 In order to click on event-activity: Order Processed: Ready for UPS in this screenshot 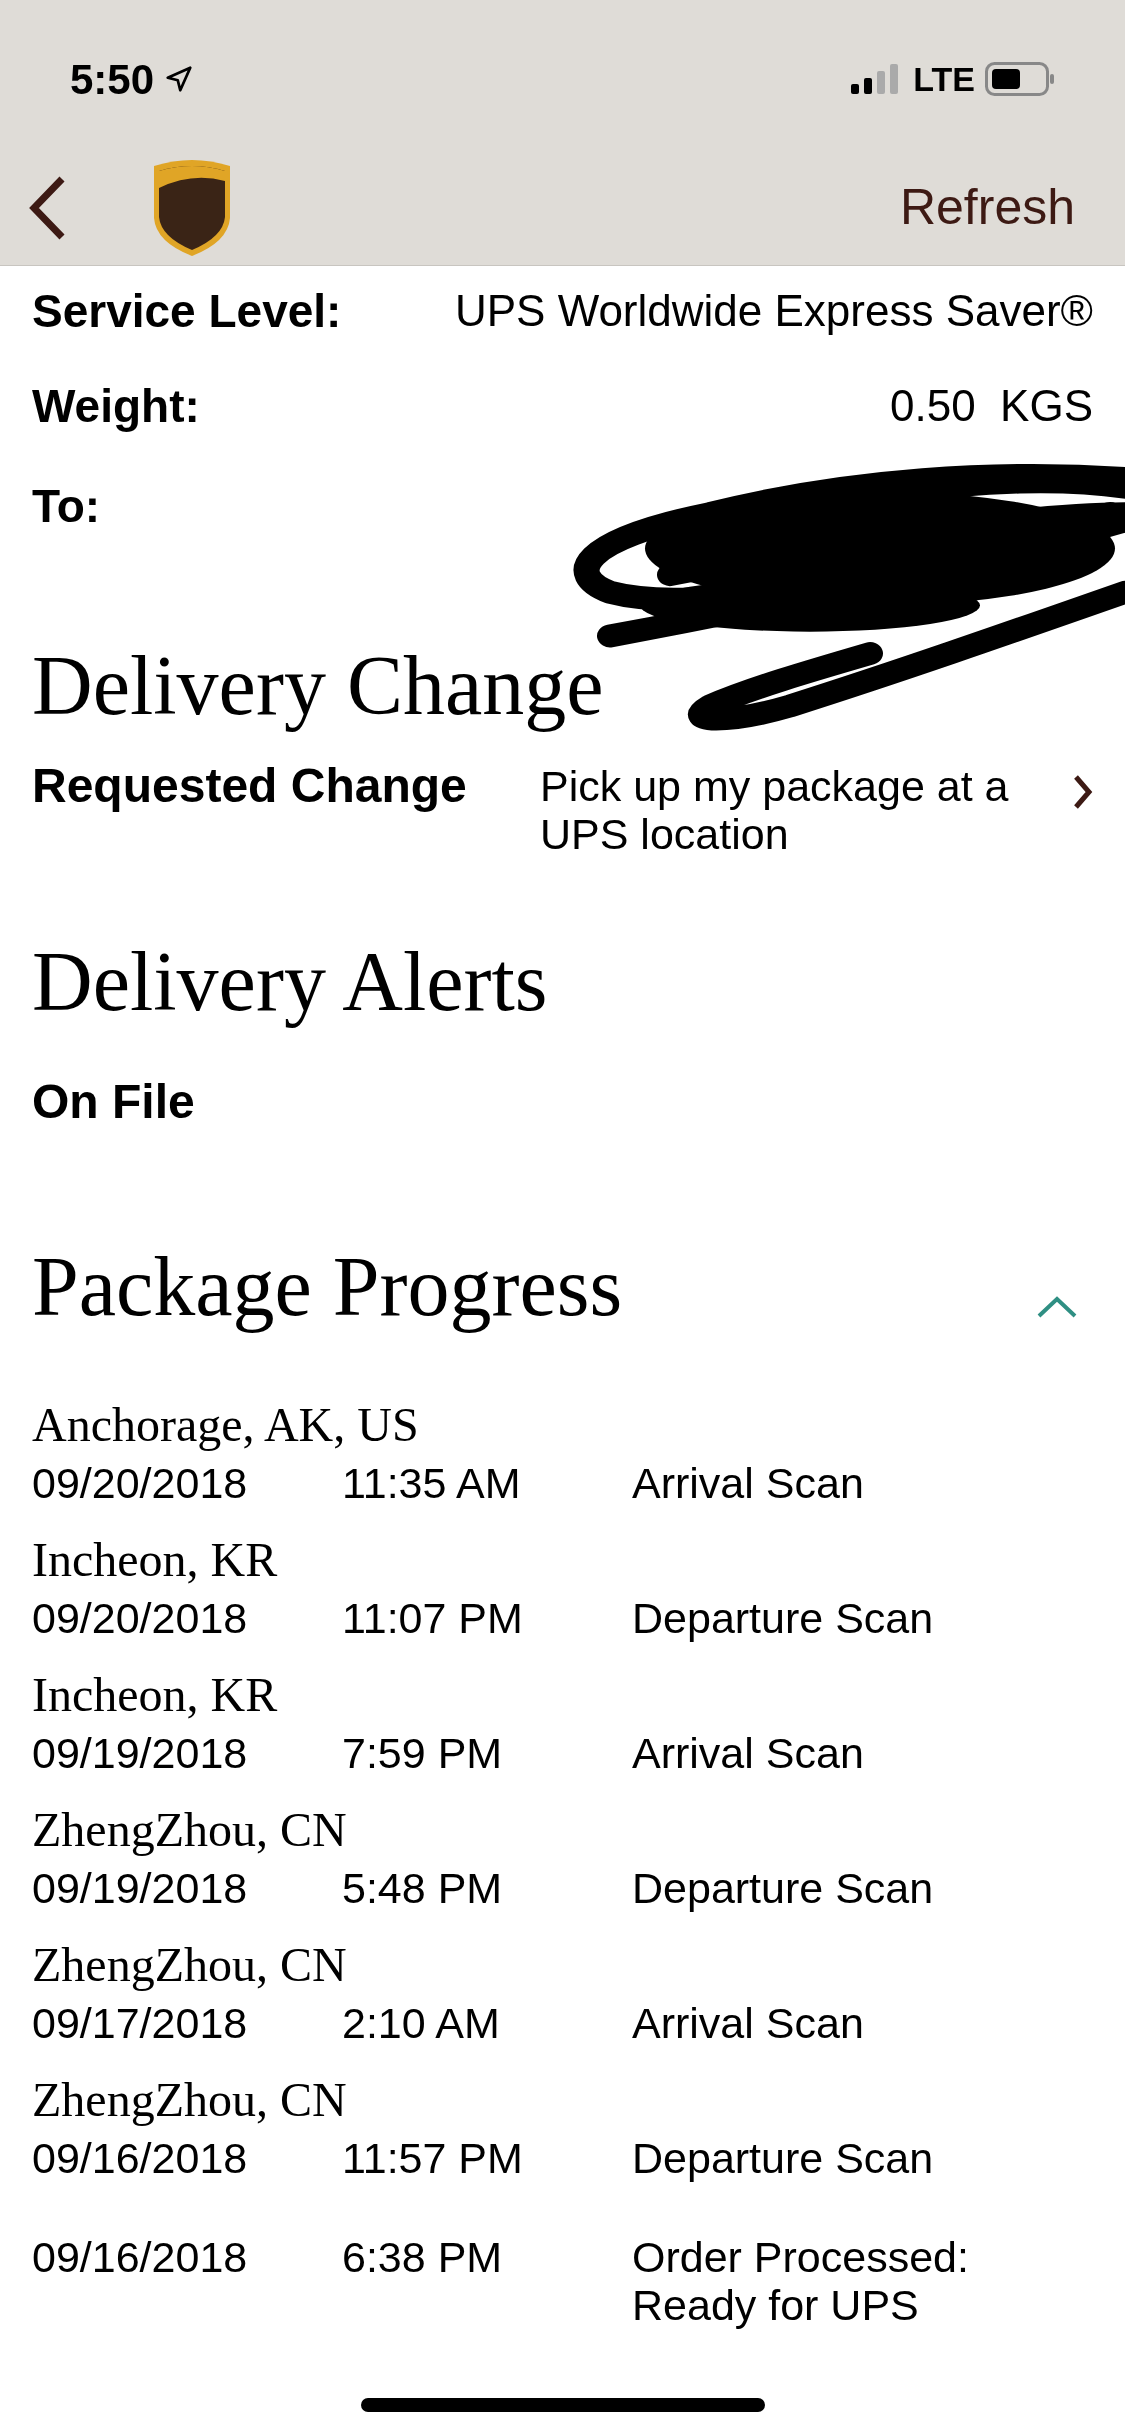, I will do `click(801, 2280)`.